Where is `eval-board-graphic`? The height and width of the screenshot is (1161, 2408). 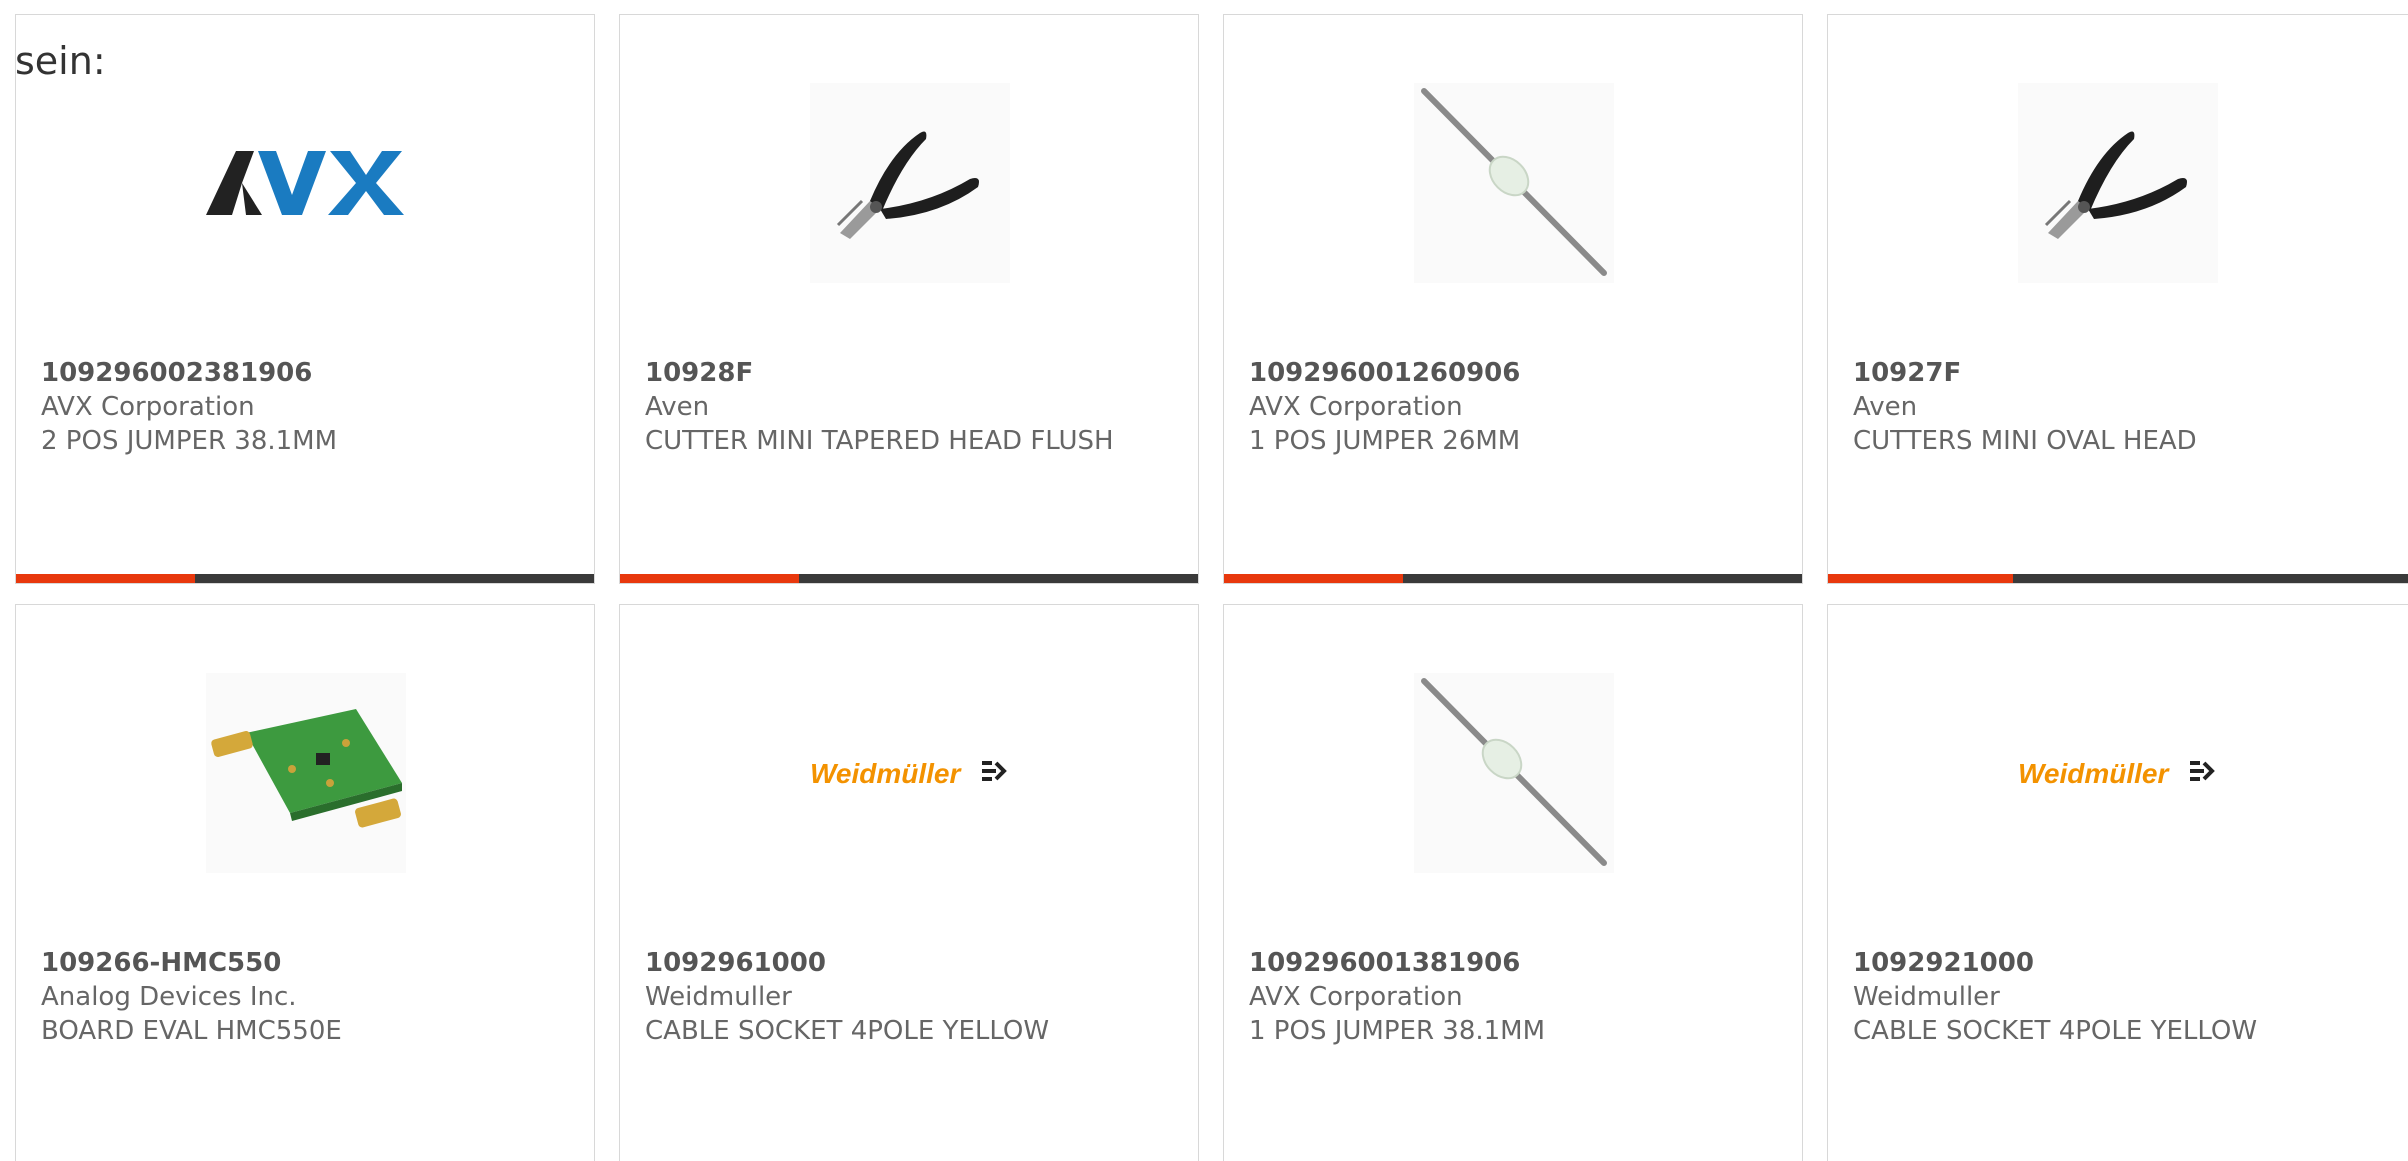 eval-board-graphic is located at coordinates (306, 773).